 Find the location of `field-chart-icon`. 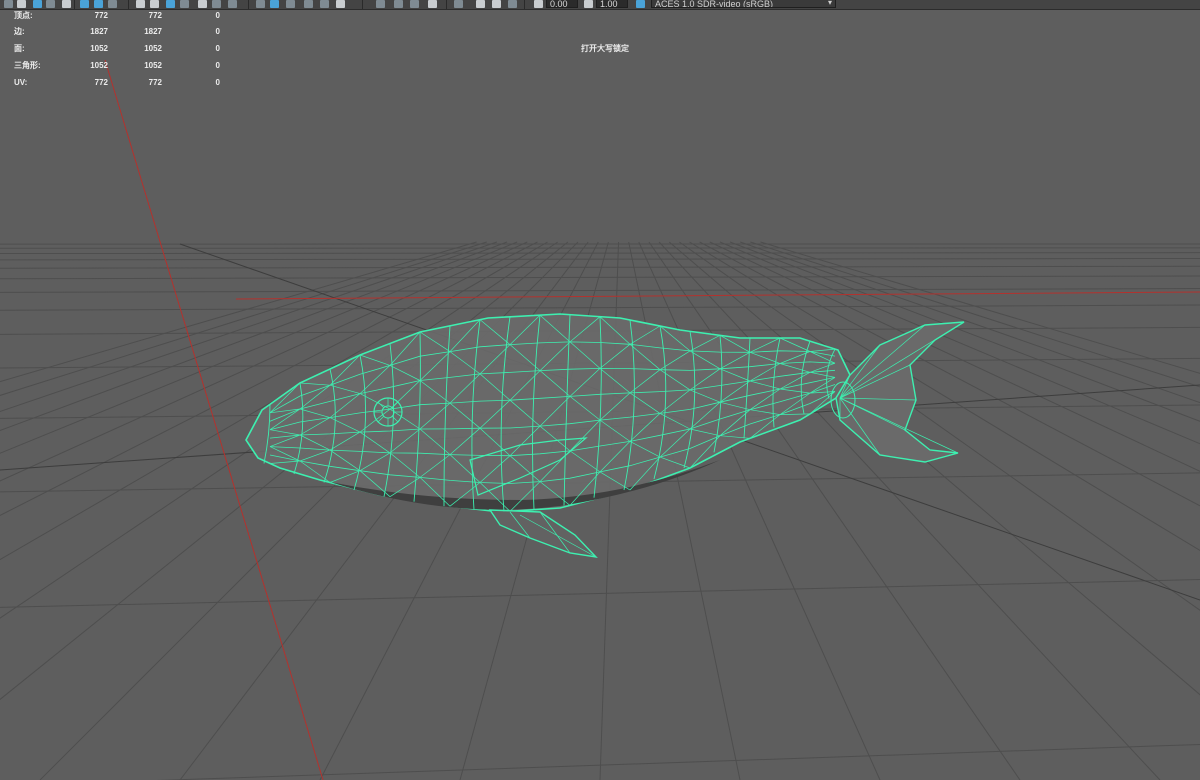

field-chart-icon is located at coordinates (398, 4).